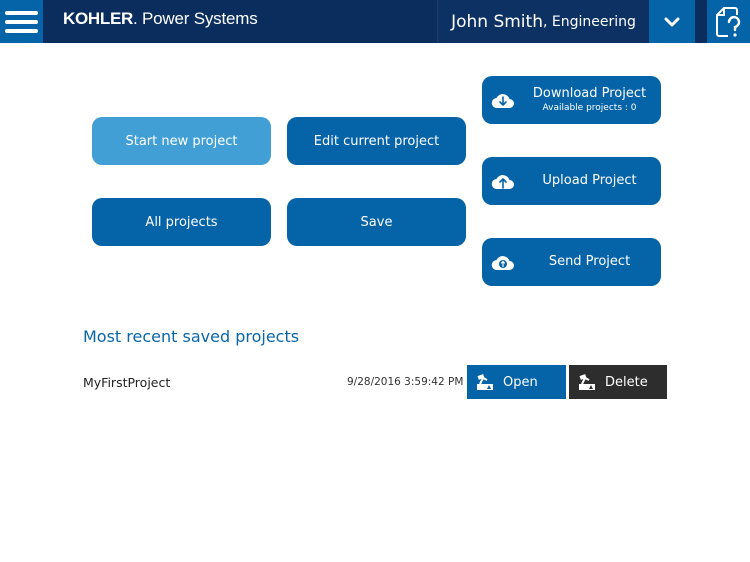 The height and width of the screenshot is (562, 750). I want to click on brand-division: . Power Systems, so click(195, 18).